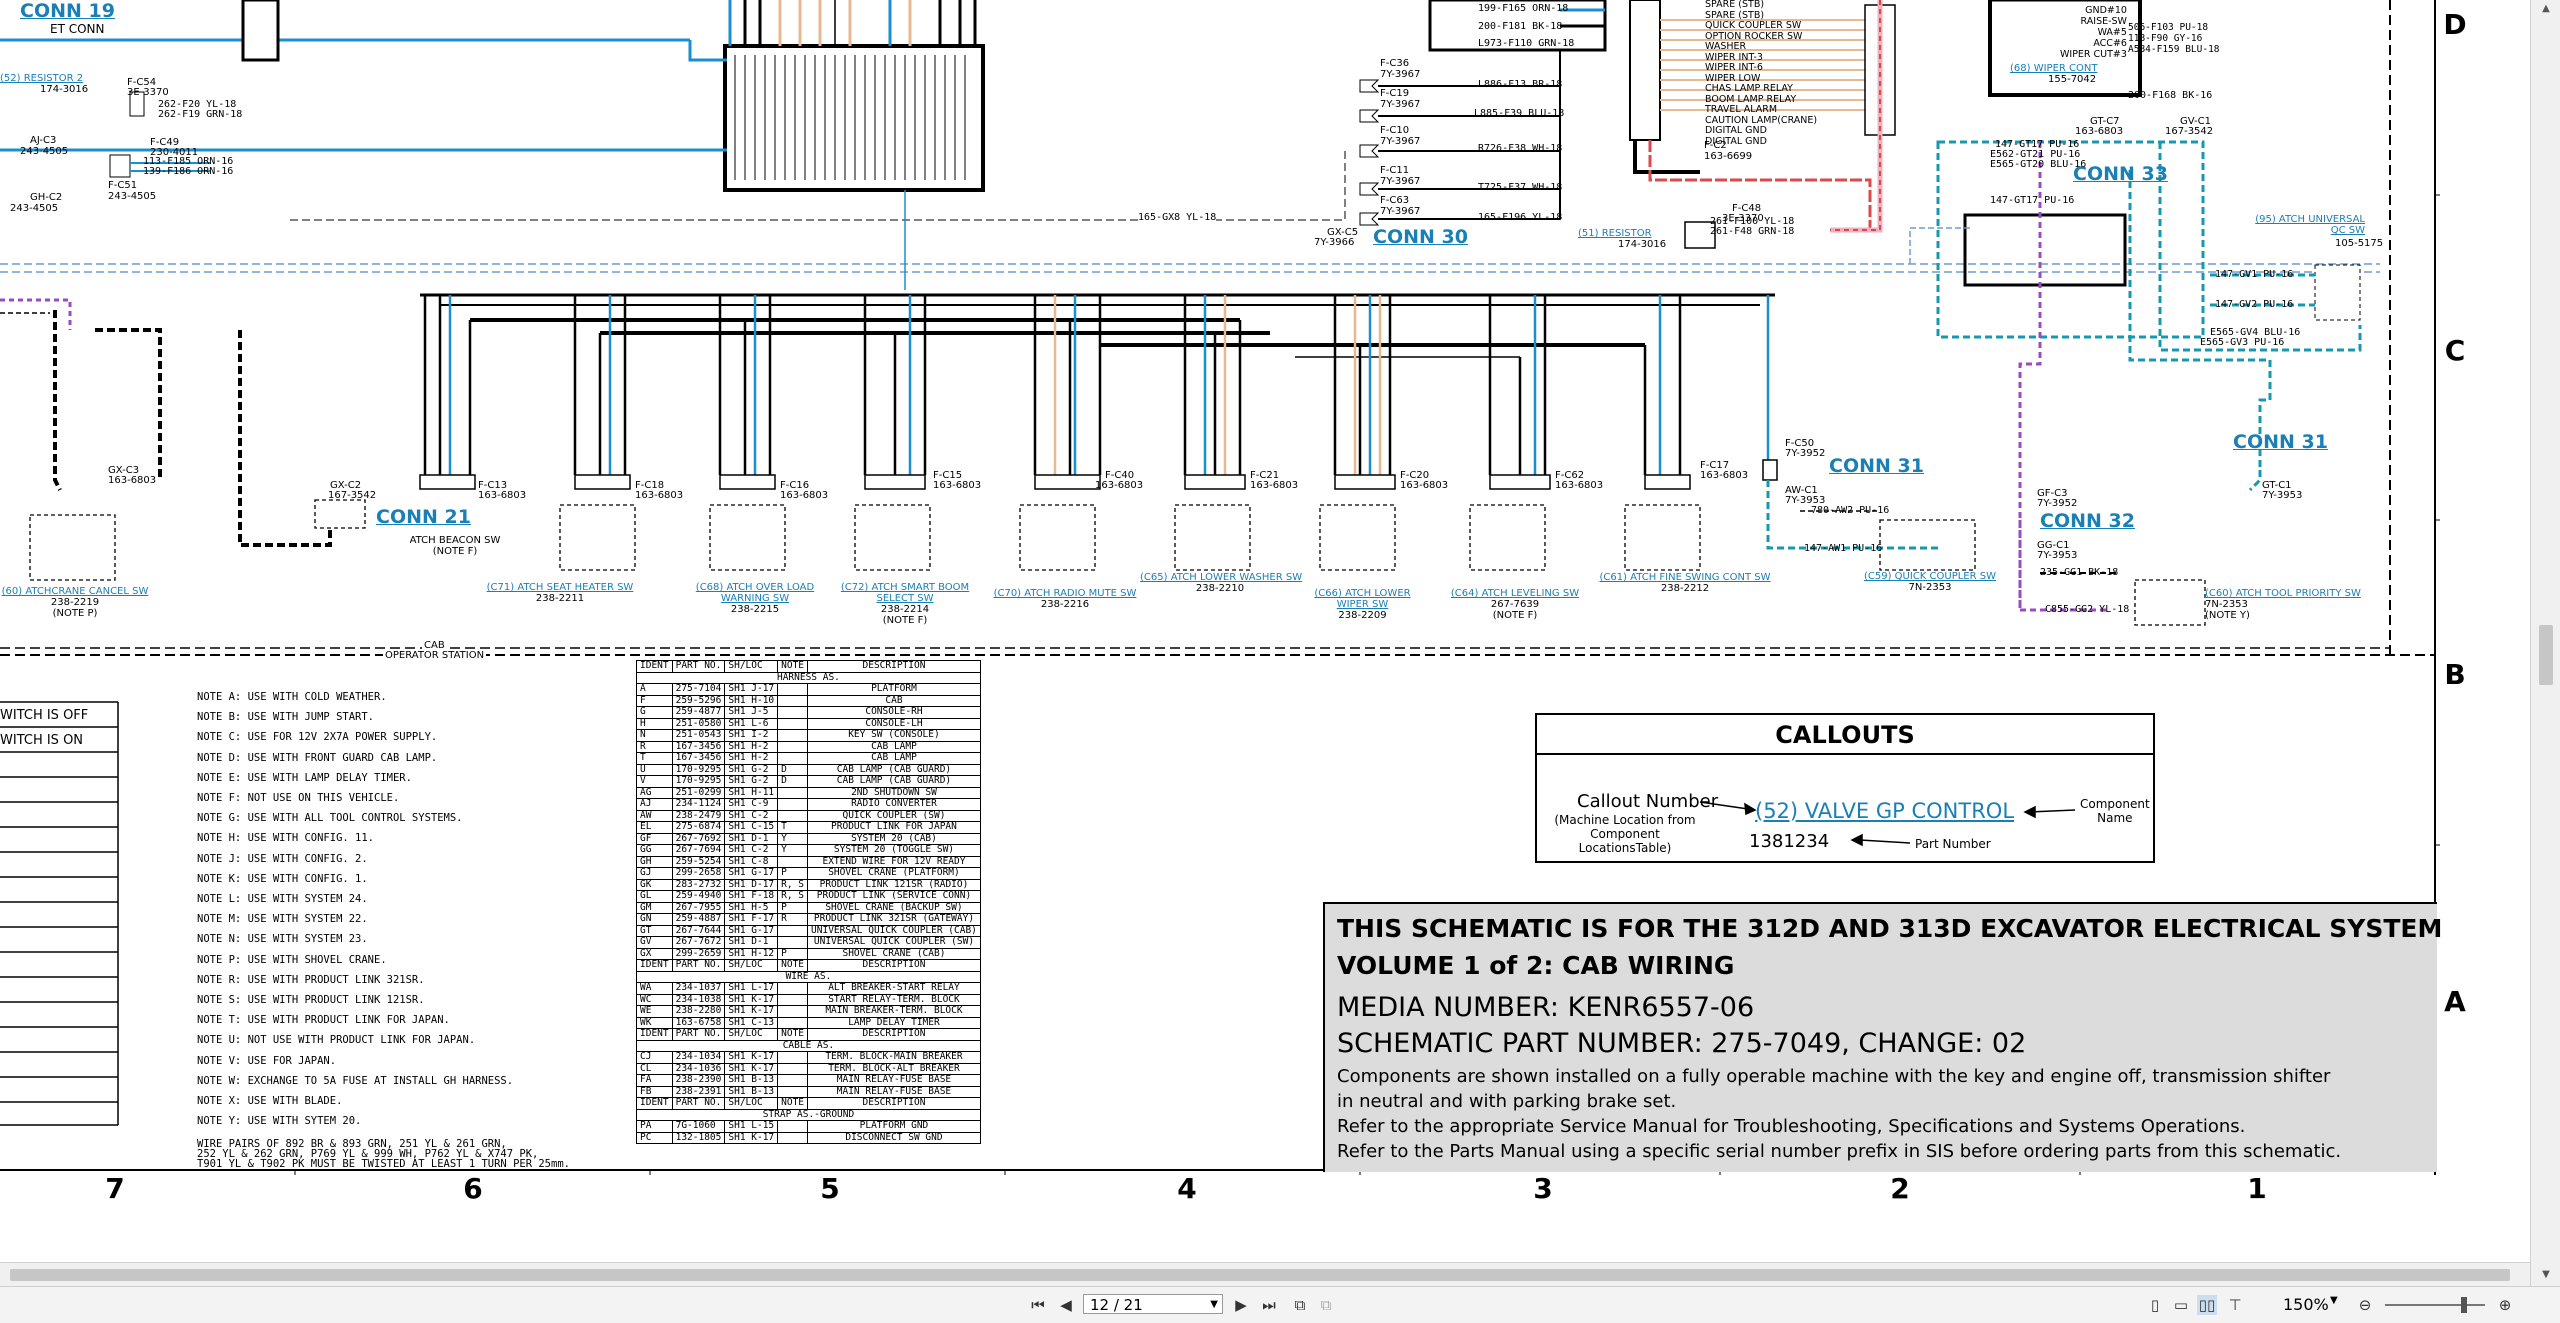 This screenshot has width=2560, height=1323. I want to click on zoom-in-icon: ⊕, so click(2505, 1305).